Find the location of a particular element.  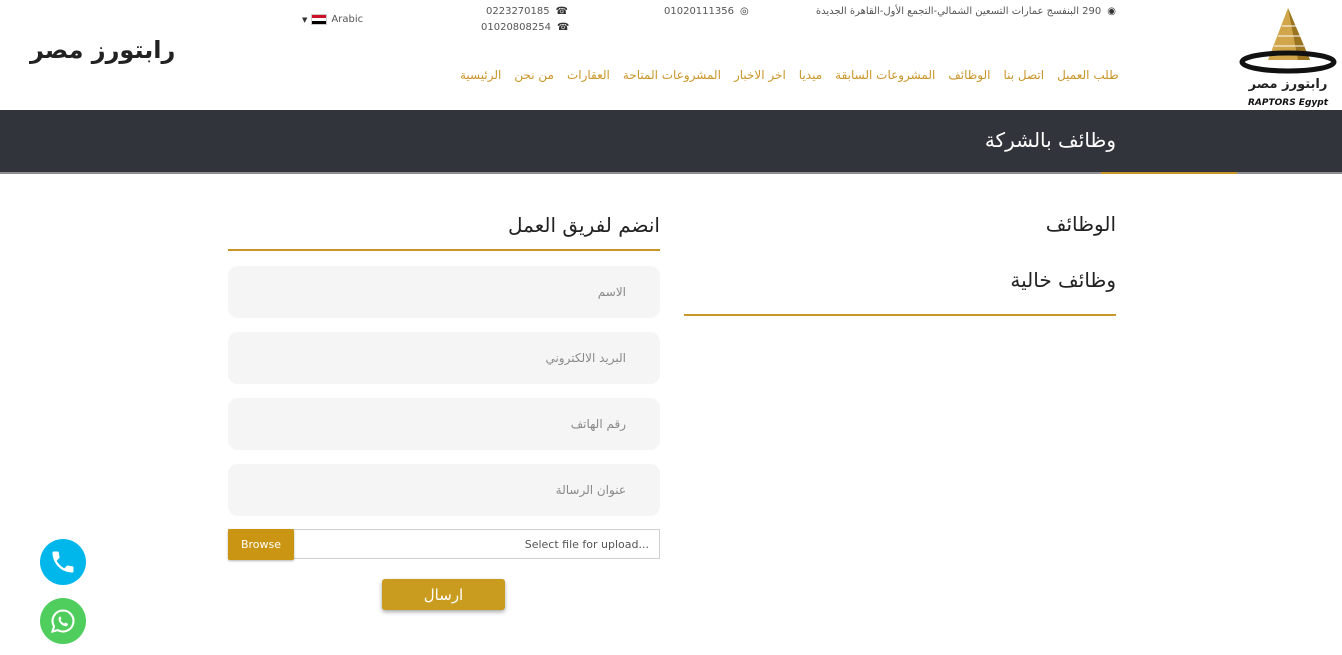

logo-subtitle: RAPTORS Egypt is located at coordinates (1288, 103).